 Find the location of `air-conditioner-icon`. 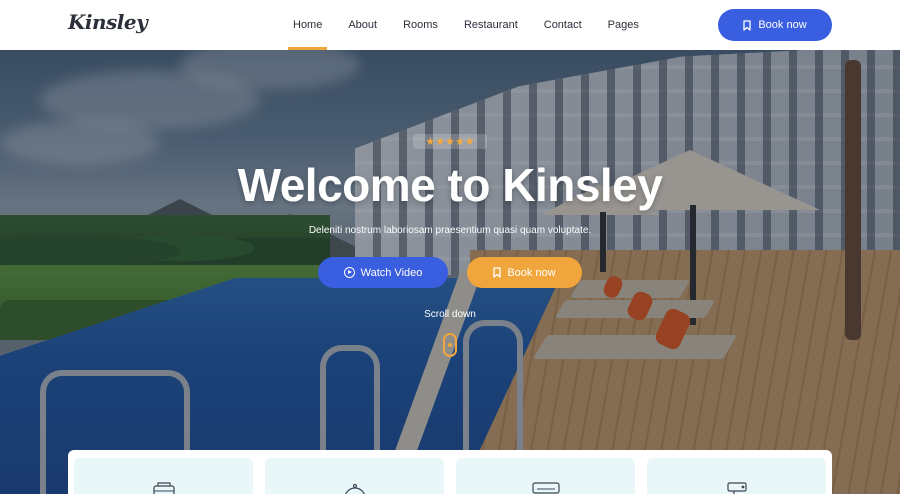

air-conditioner-icon is located at coordinates (545, 488).